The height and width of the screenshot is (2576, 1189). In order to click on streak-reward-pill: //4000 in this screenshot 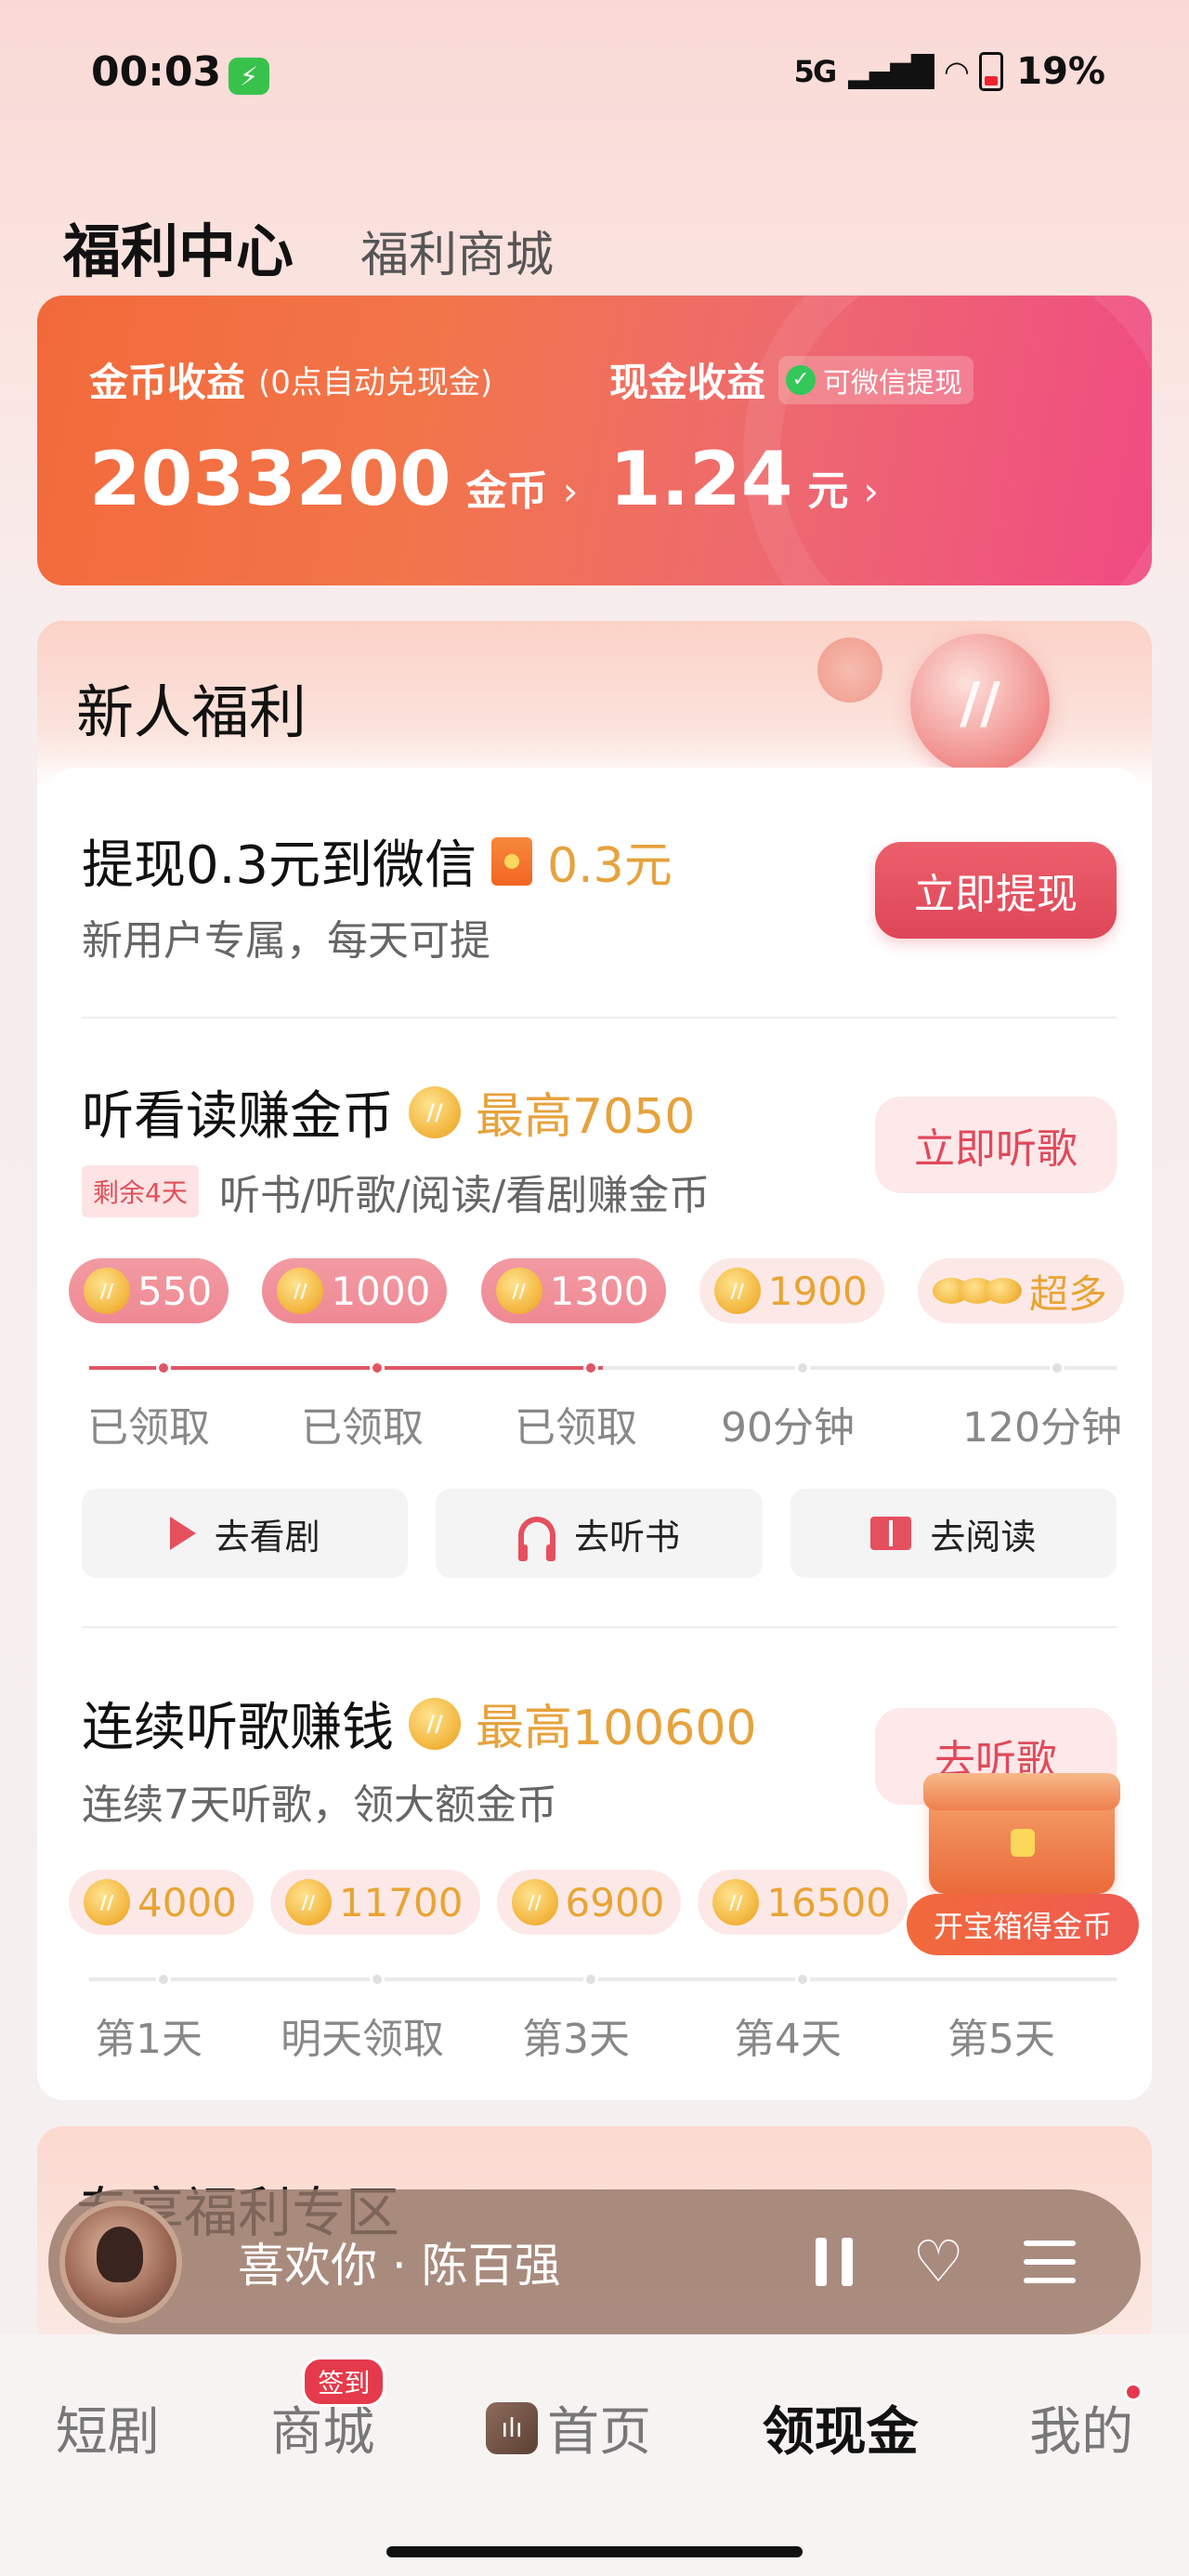, I will do `click(161, 1902)`.